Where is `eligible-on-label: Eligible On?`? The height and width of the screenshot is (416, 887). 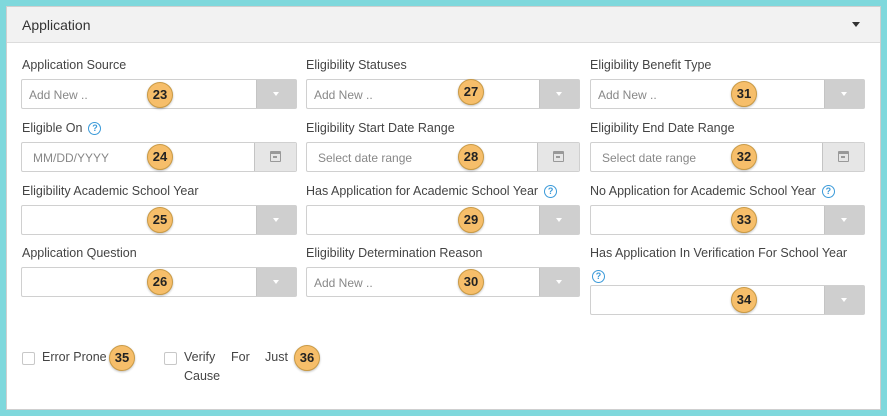 eligible-on-label: Eligible On? is located at coordinates (62, 128).